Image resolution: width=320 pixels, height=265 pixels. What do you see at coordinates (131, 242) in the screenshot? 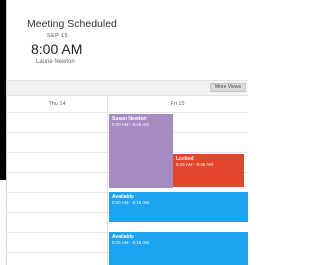
I see `event-time: 9:15 AM - 9:15 AM` at bounding box center [131, 242].